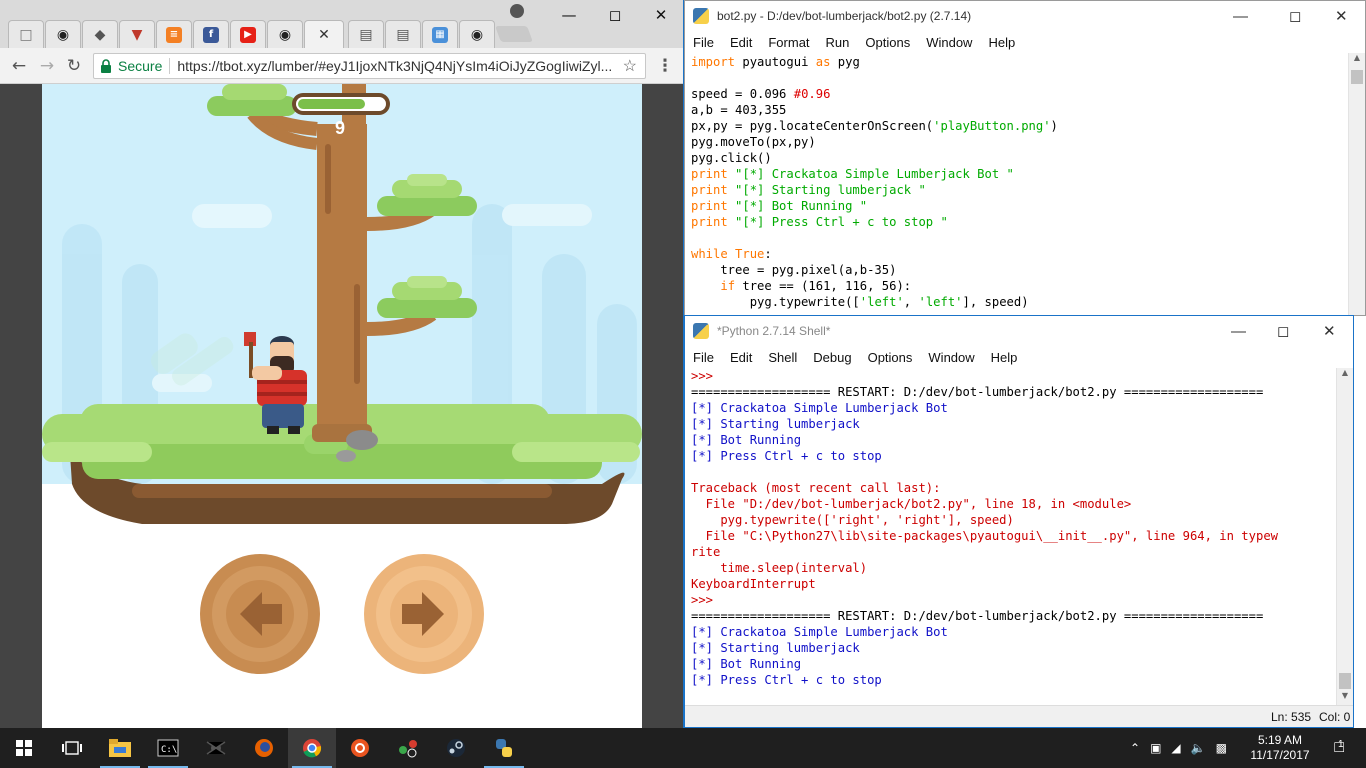  What do you see at coordinates (1339, 748) in the screenshot?
I see `notification-center-button: □ 1` at bounding box center [1339, 748].